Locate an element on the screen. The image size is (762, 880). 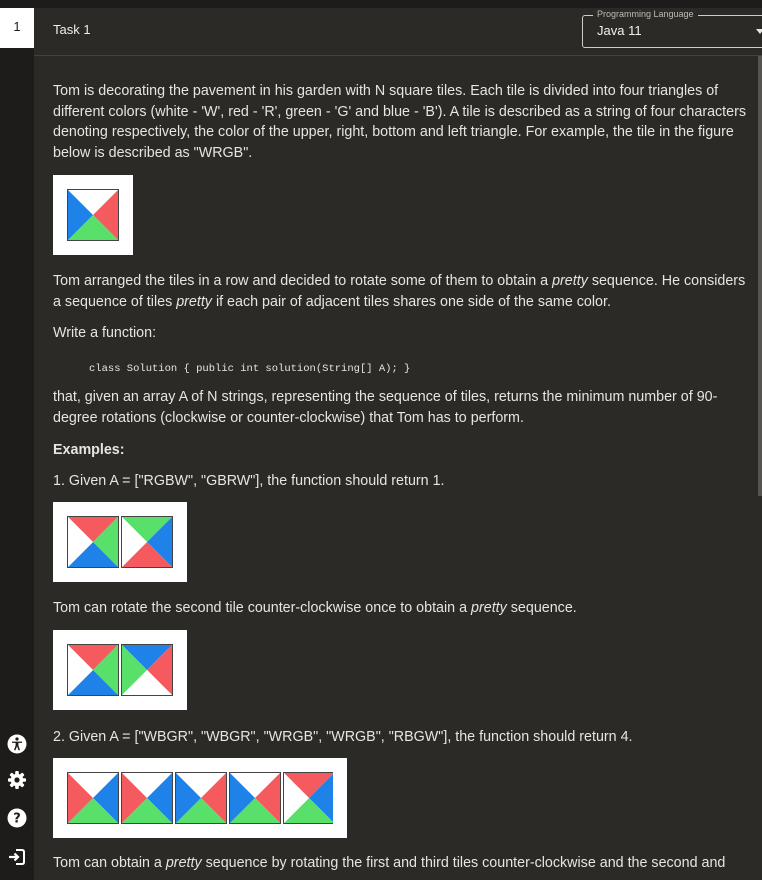
left-rail: 1 ? is located at coordinates (17, 440).